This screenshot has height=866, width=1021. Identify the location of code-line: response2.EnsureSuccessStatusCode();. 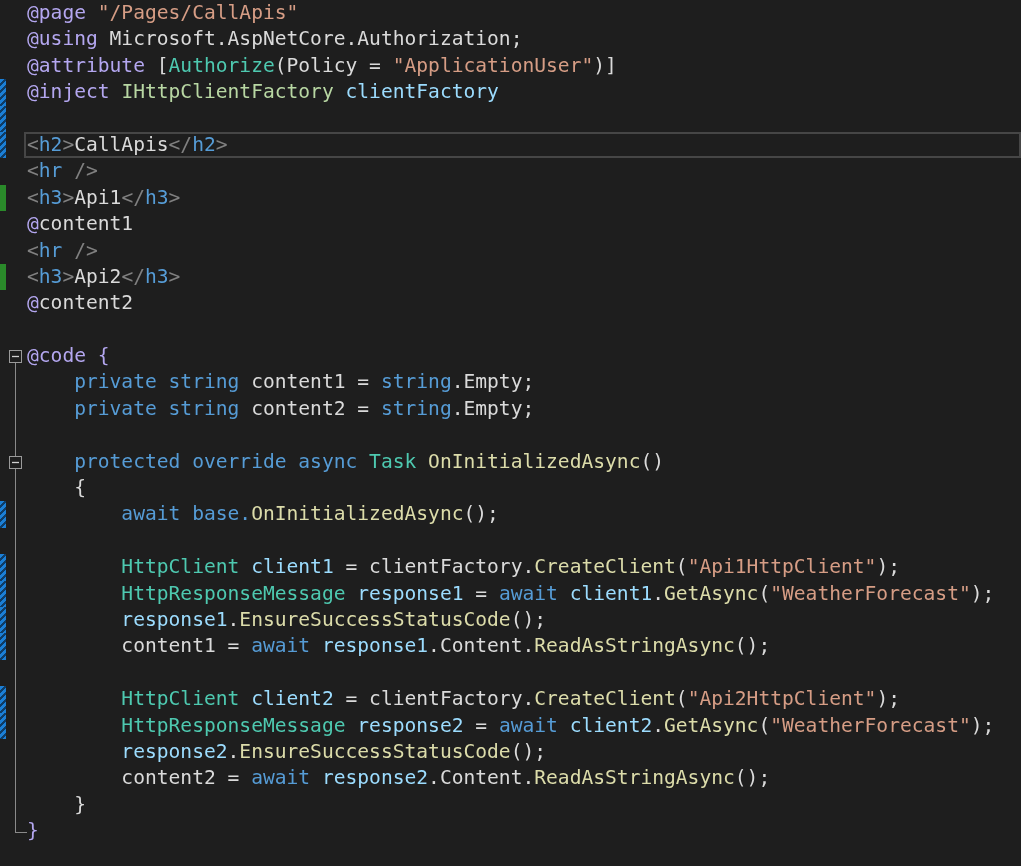
(333, 751).